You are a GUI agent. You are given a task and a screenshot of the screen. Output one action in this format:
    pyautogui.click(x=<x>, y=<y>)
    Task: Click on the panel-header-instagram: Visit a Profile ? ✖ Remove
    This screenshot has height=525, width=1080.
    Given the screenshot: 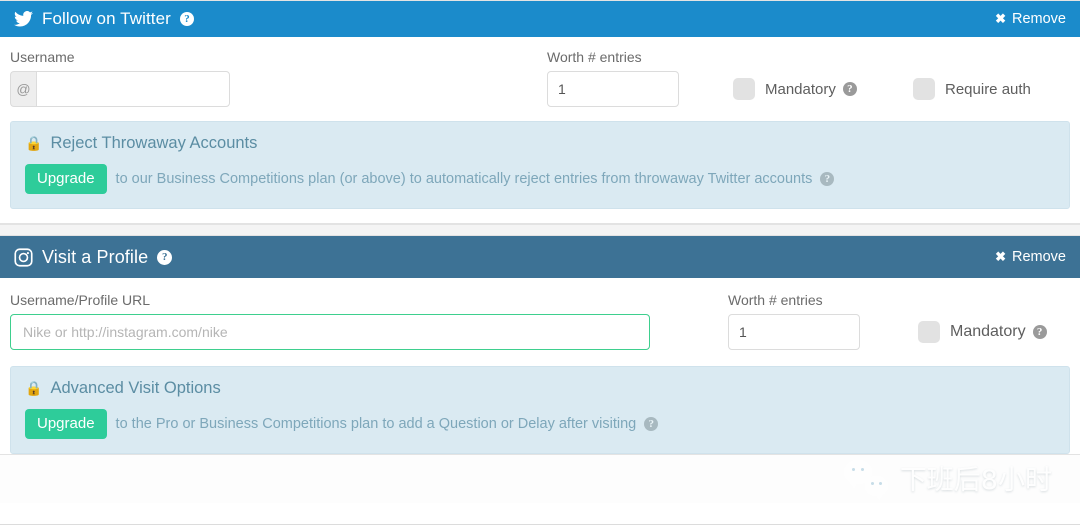 What is the action you would take?
    pyautogui.click(x=540, y=257)
    